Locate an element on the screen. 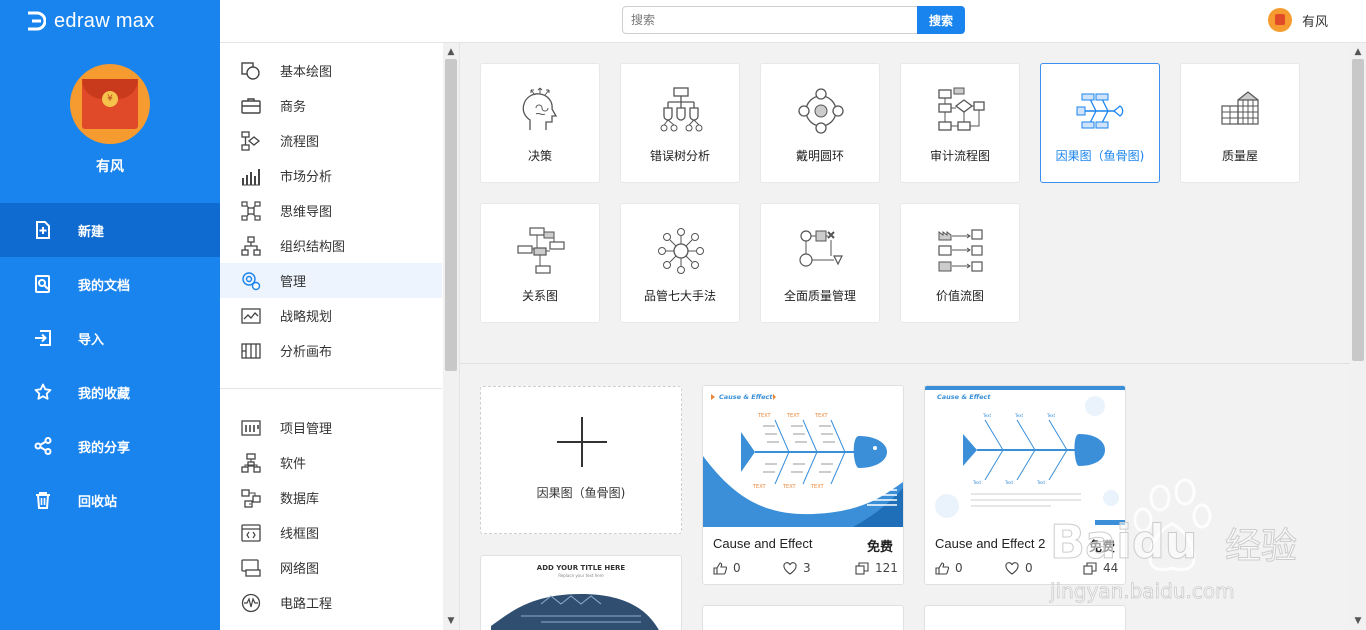  type-card-audit-flow: 审计流程图 is located at coordinates (960, 123).